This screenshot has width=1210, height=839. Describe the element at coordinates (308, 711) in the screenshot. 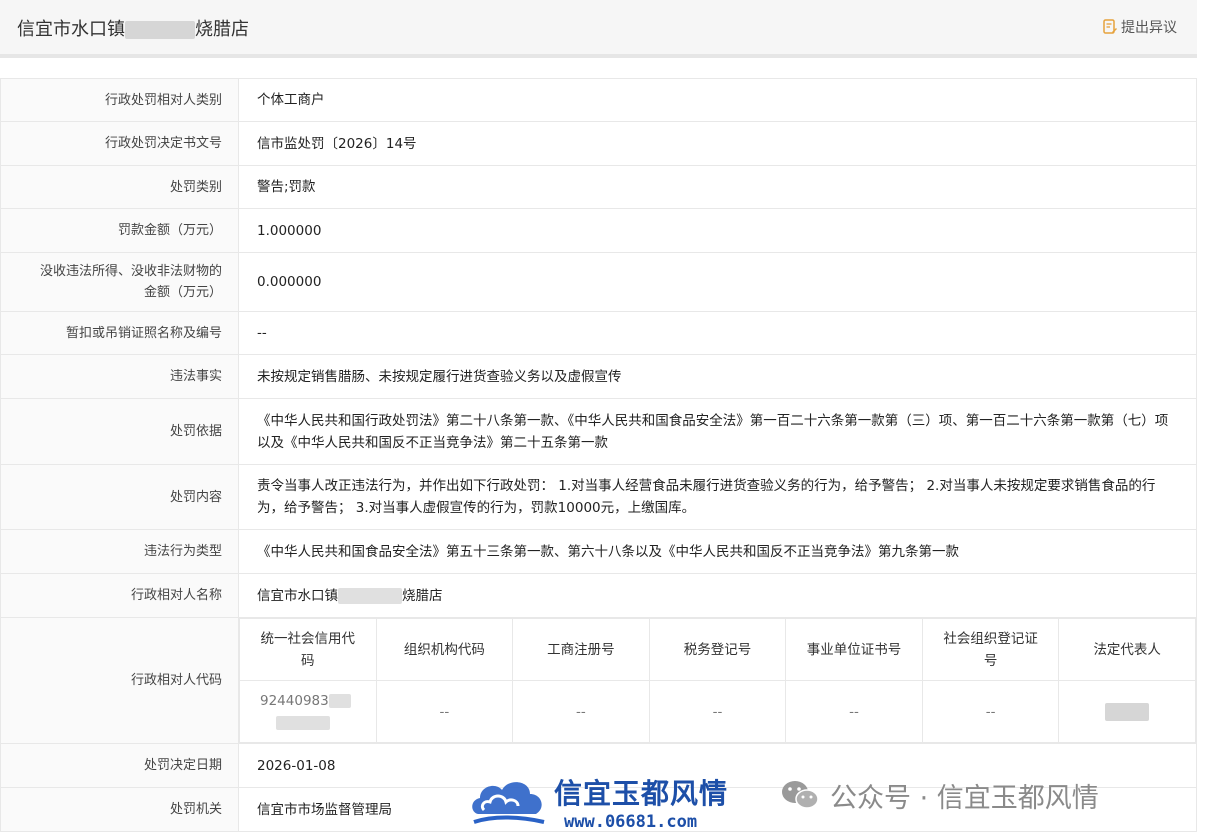

I see `credit-code-cell: 92440983` at that location.